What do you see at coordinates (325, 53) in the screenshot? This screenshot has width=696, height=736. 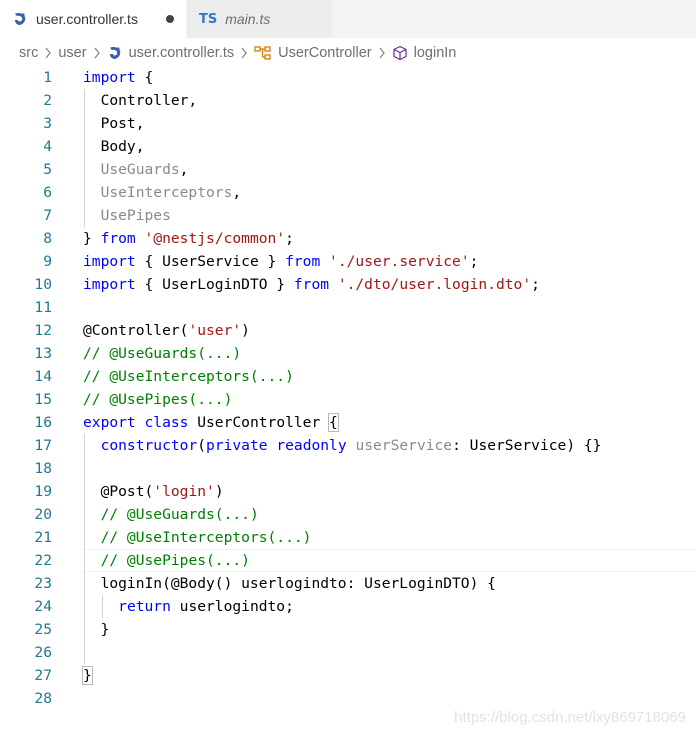 I see `breadcrumb-label: UserController` at bounding box center [325, 53].